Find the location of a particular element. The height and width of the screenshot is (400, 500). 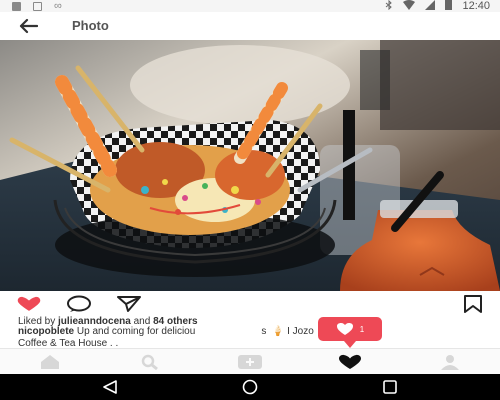

add-post-icon is located at coordinates (250, 362).